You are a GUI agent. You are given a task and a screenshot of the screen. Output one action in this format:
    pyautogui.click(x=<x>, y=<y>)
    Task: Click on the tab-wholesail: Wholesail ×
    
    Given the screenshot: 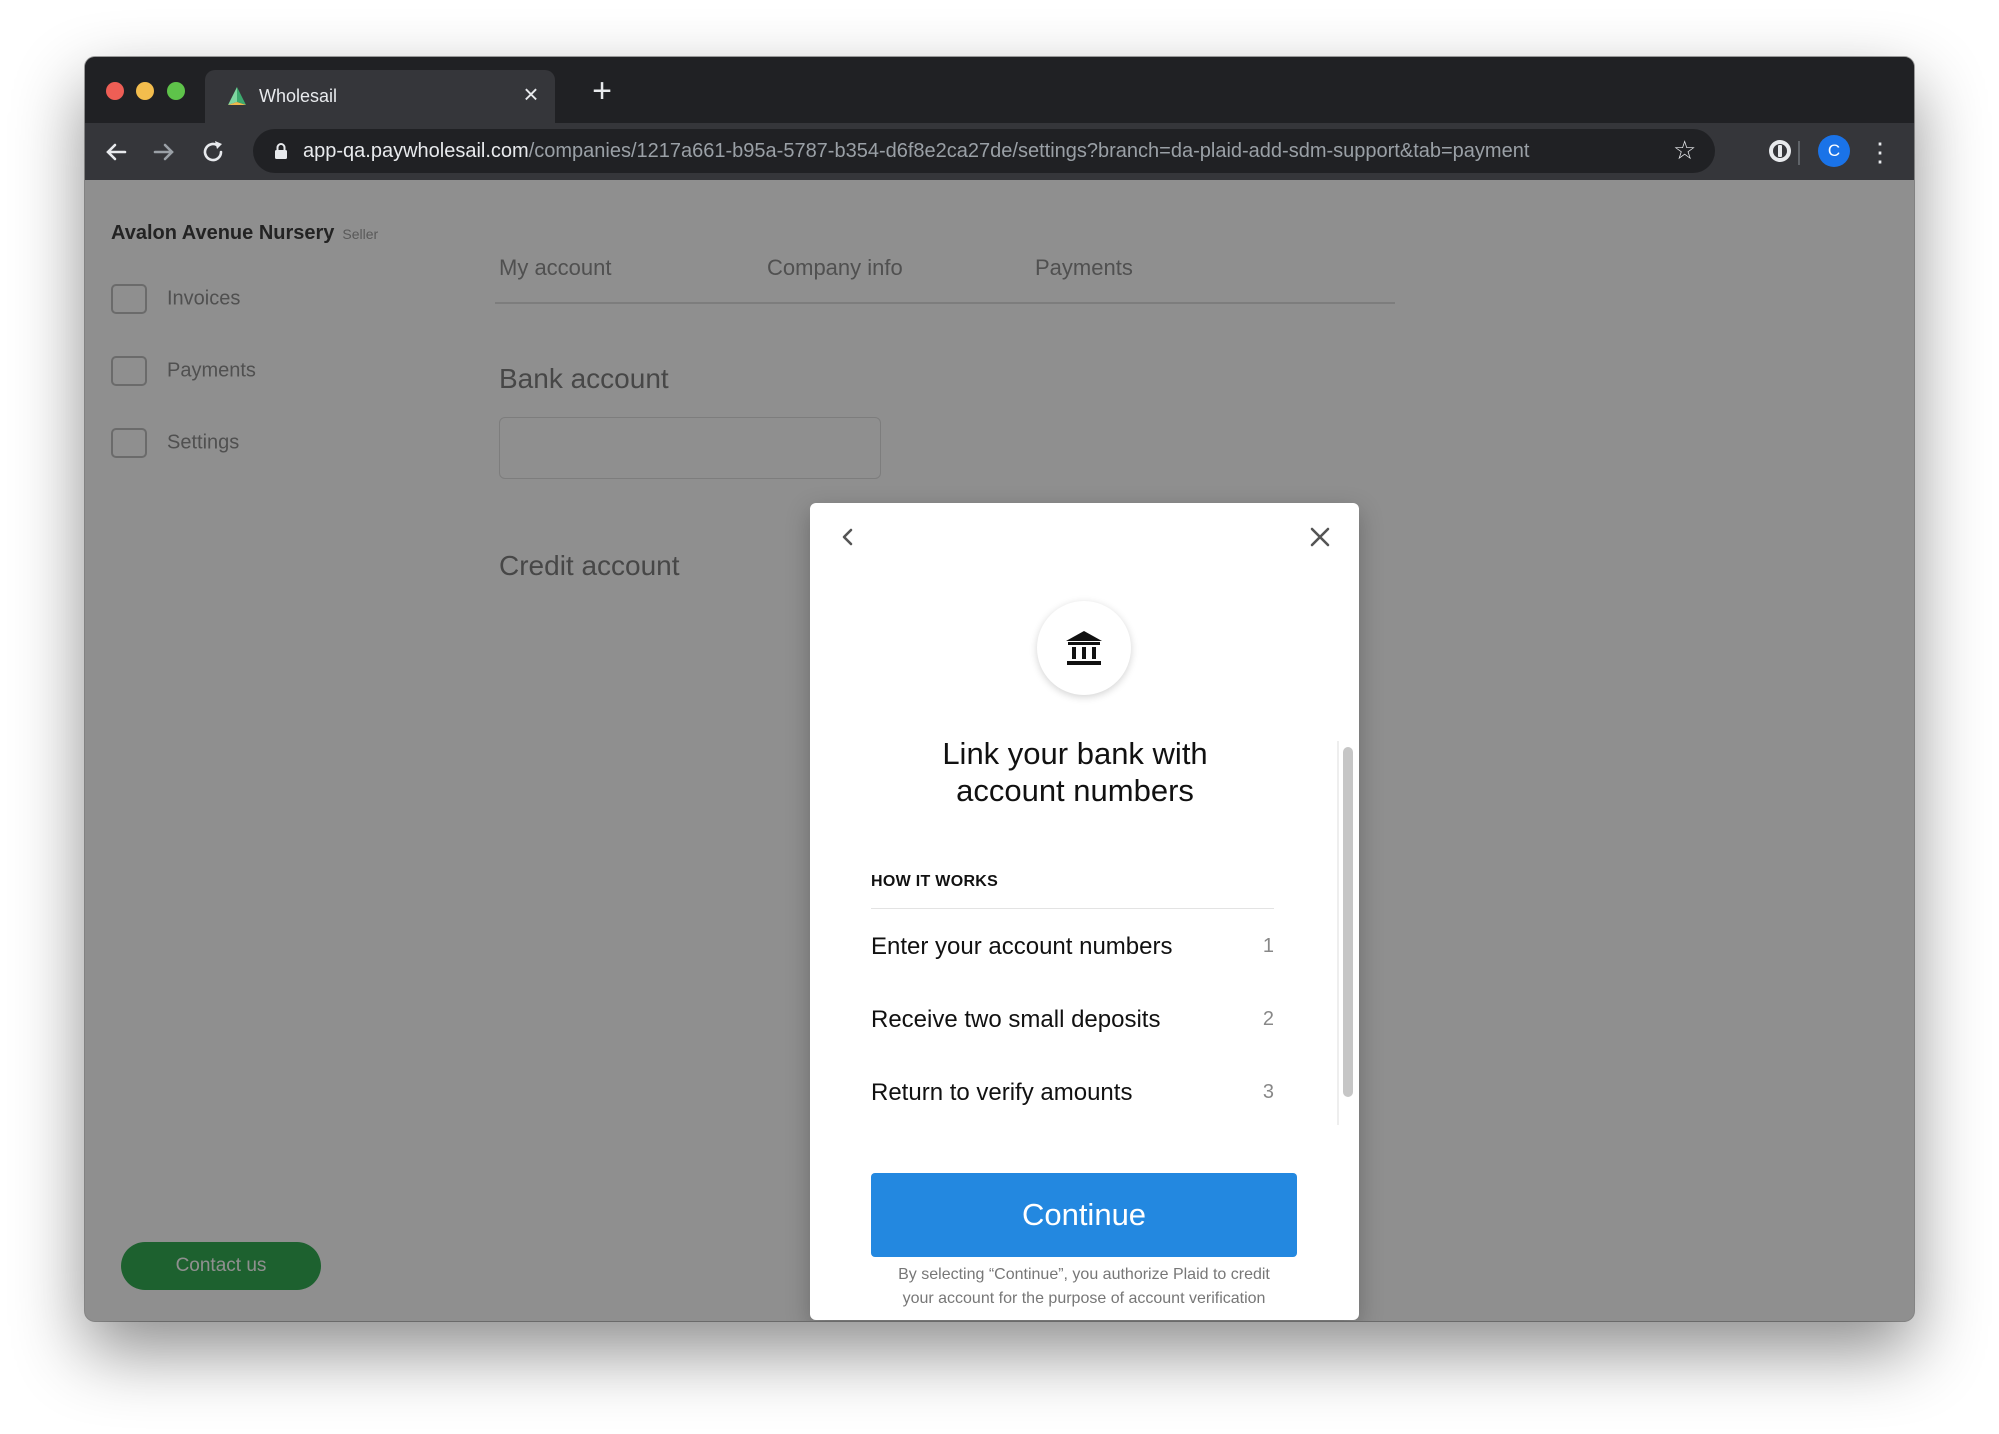 What is the action you would take?
    pyautogui.click(x=380, y=96)
    